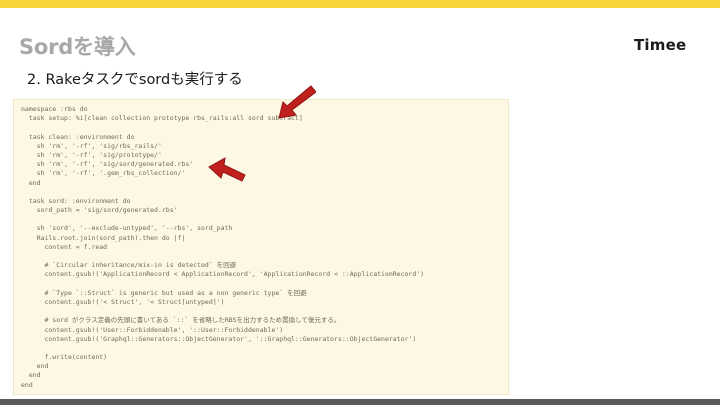  Describe the element at coordinates (77, 47) in the screenshot. I see `slide-title: Sordを導入` at that location.